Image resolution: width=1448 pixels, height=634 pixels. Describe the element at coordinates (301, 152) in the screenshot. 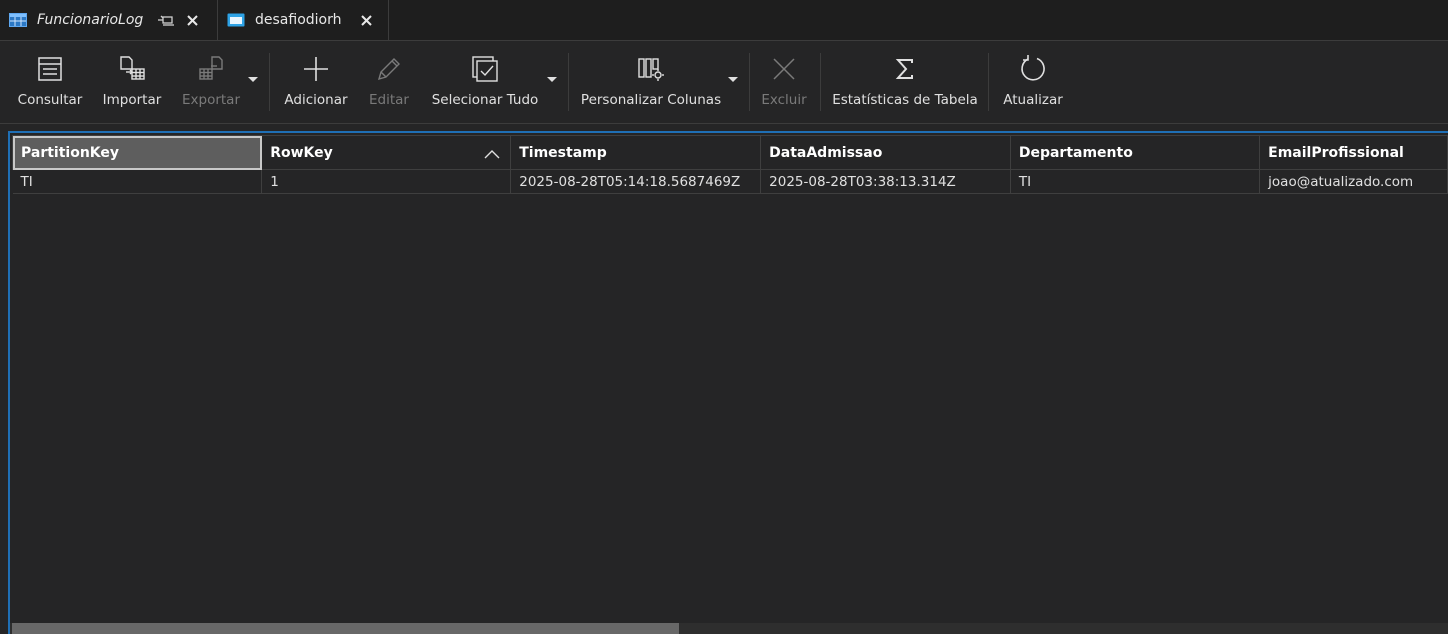

I see `column-header-label: RowKey` at that location.